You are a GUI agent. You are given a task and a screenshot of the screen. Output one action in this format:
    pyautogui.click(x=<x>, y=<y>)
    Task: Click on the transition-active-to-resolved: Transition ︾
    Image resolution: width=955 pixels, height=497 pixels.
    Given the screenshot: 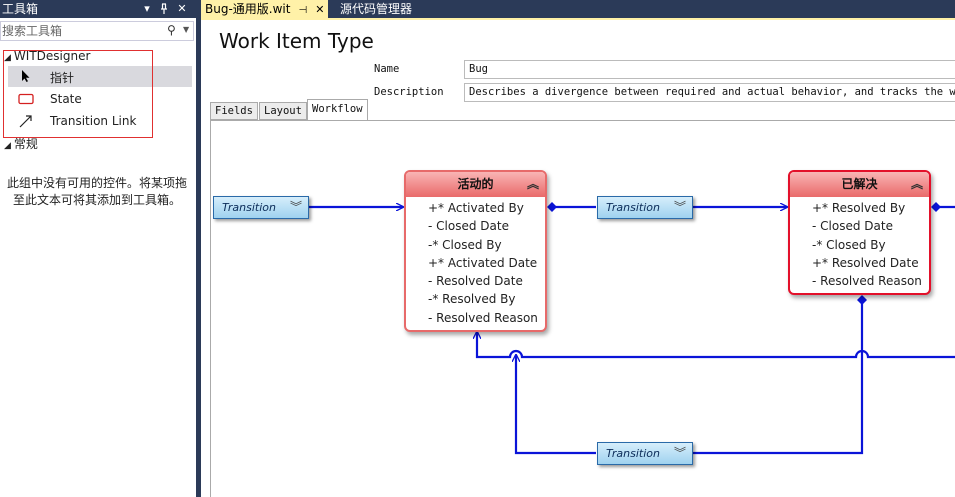 What is the action you would take?
    pyautogui.click(x=645, y=207)
    